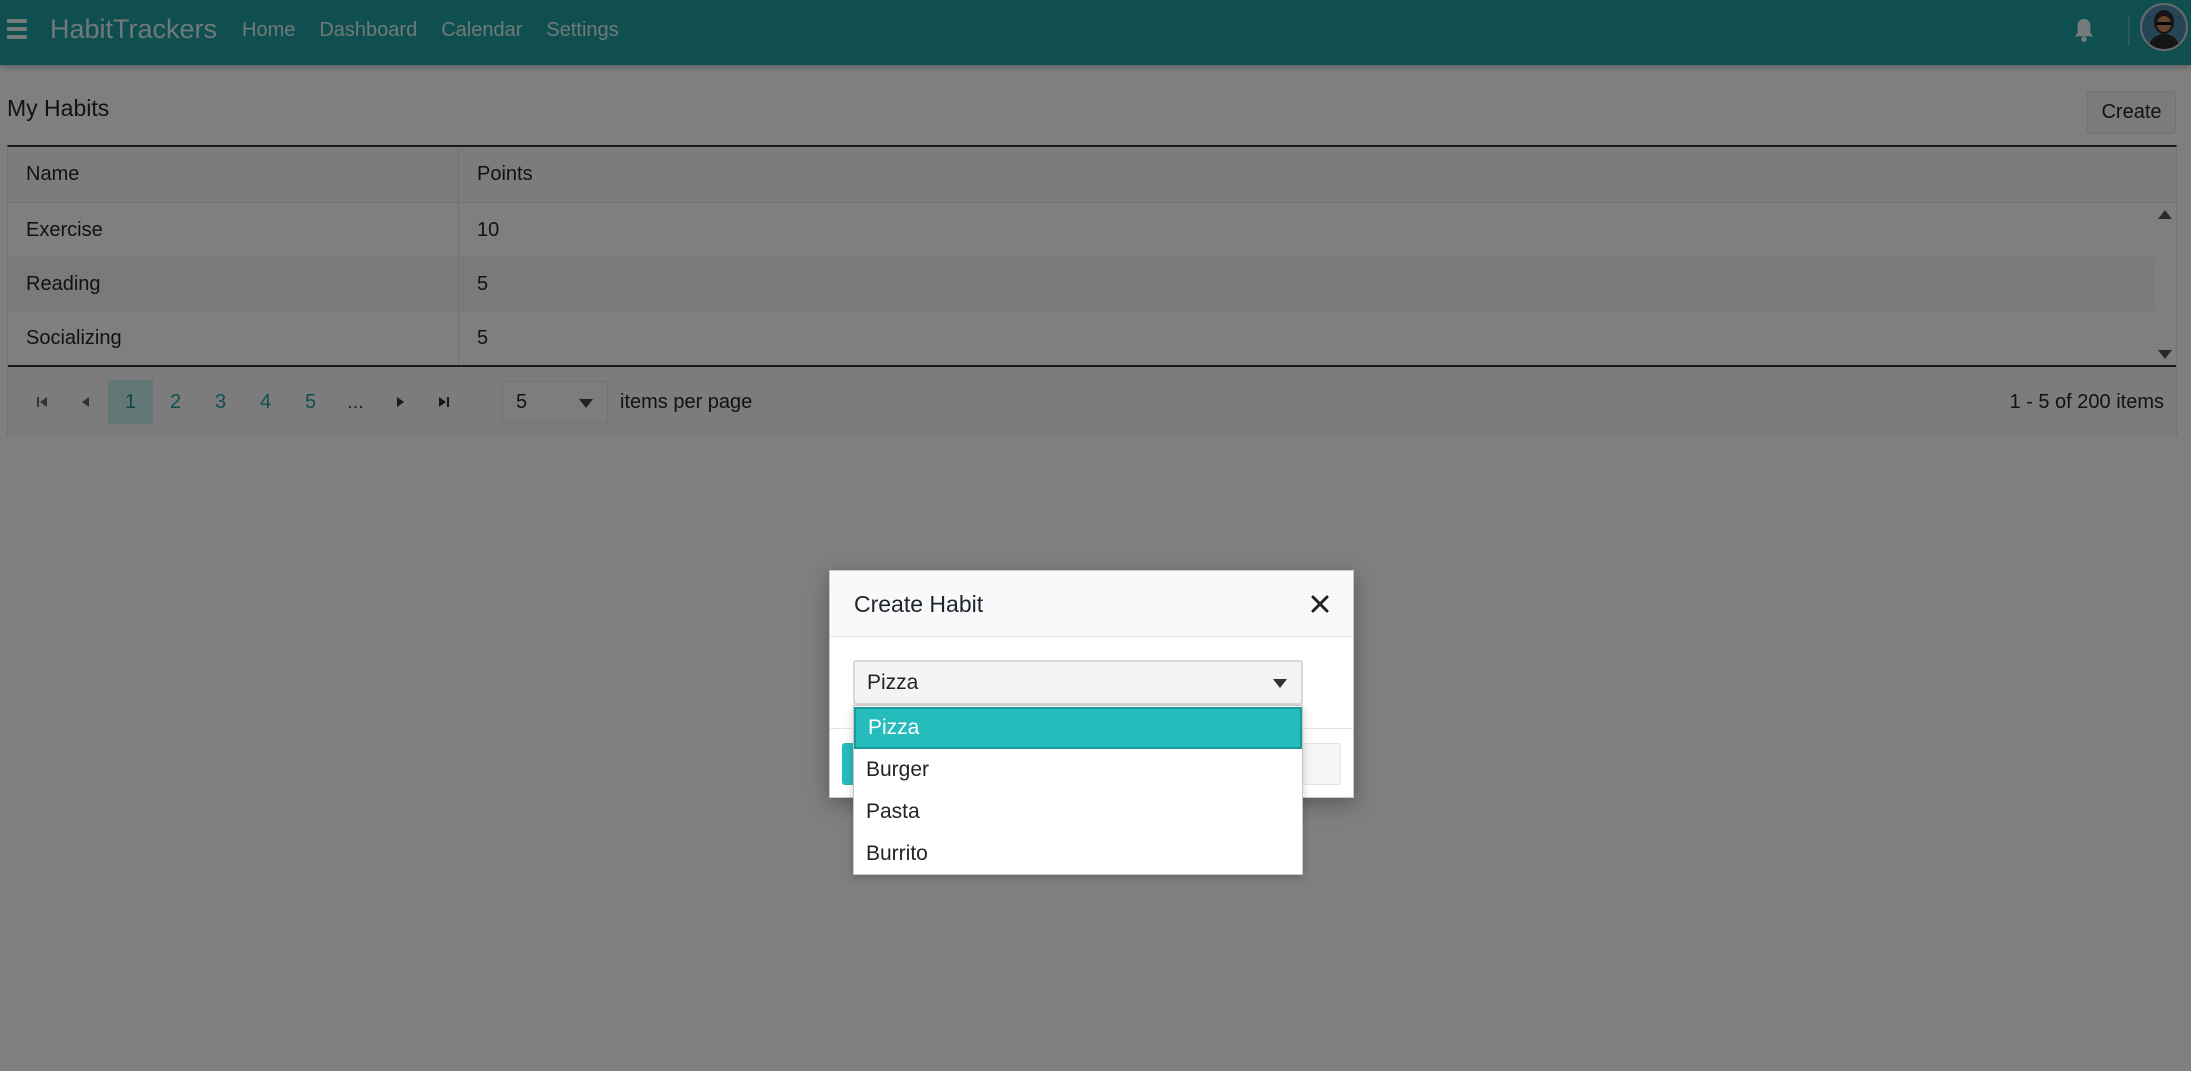 Image resolution: width=2191 pixels, height=1071 pixels. What do you see at coordinates (919, 604) in the screenshot?
I see `dialog-title: Create Habit` at bounding box center [919, 604].